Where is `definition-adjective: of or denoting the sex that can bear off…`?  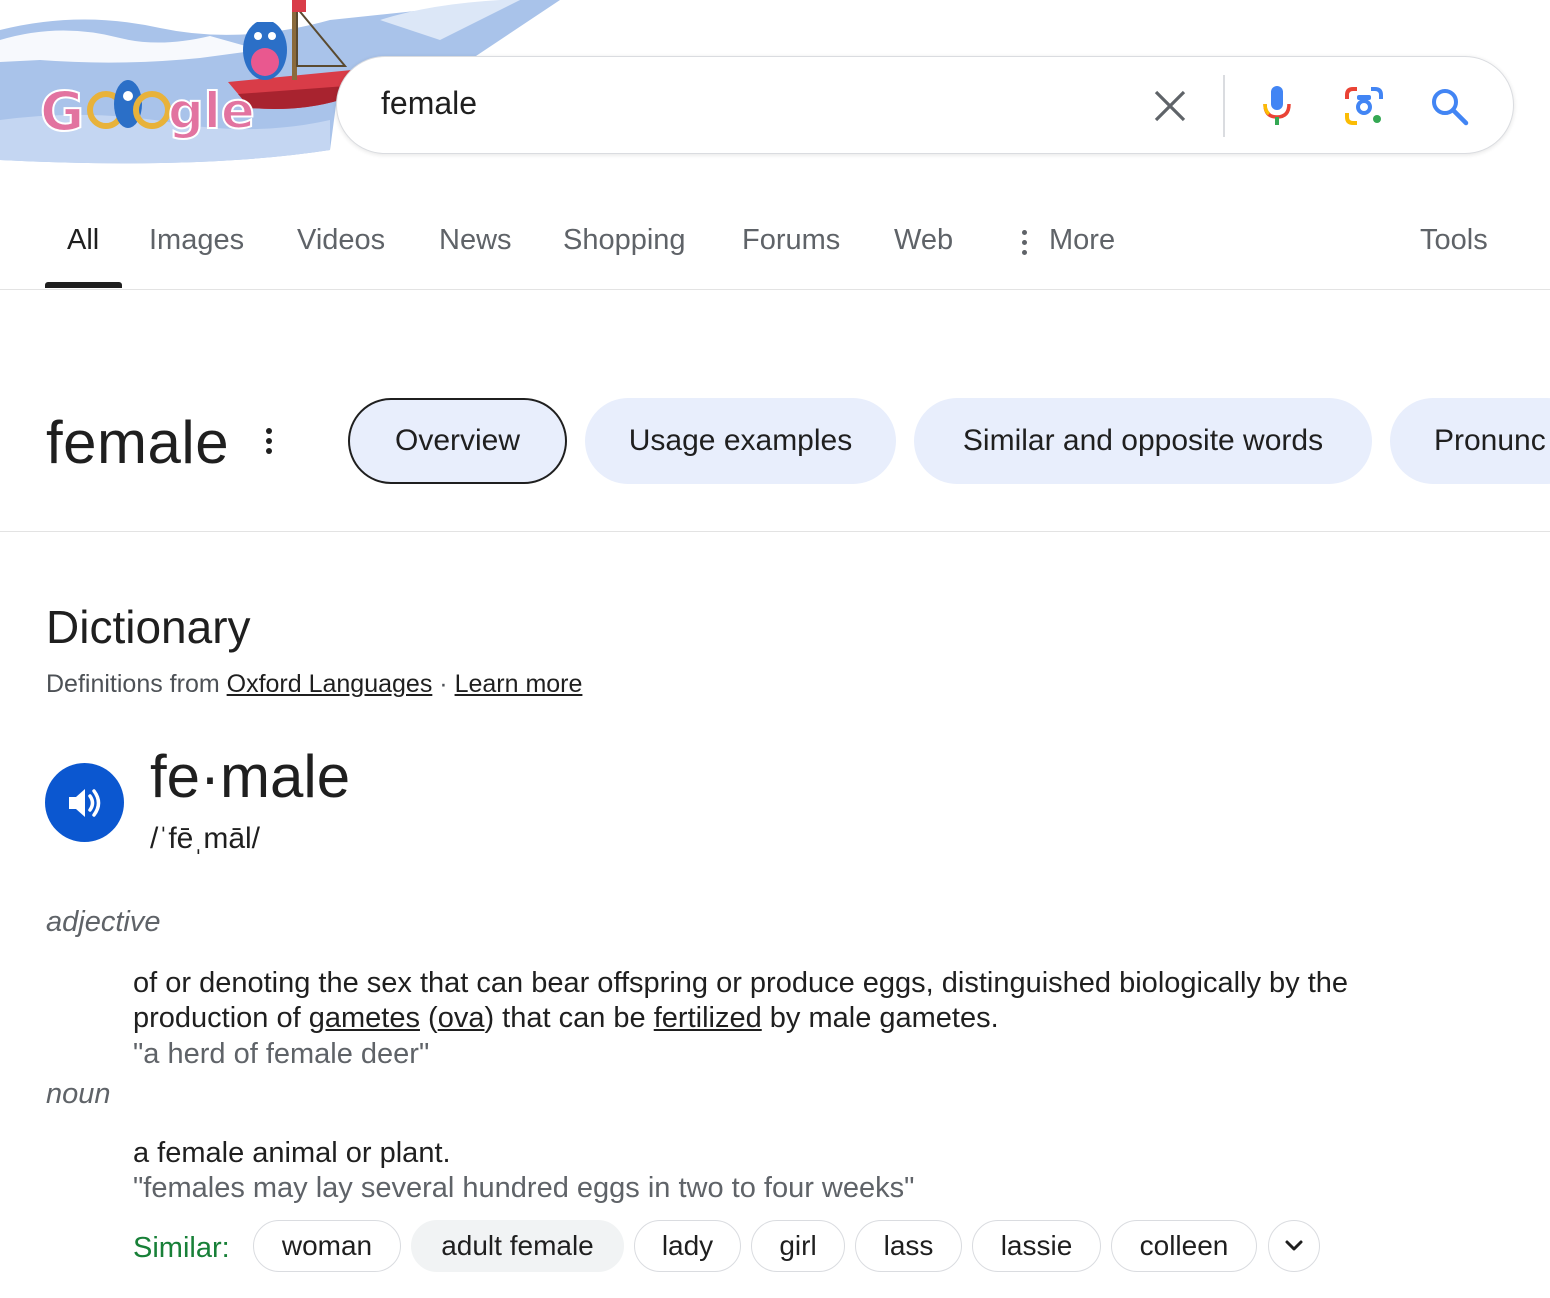 definition-adjective: of or denoting the sex that can bear off… is located at coordinates (803, 1001).